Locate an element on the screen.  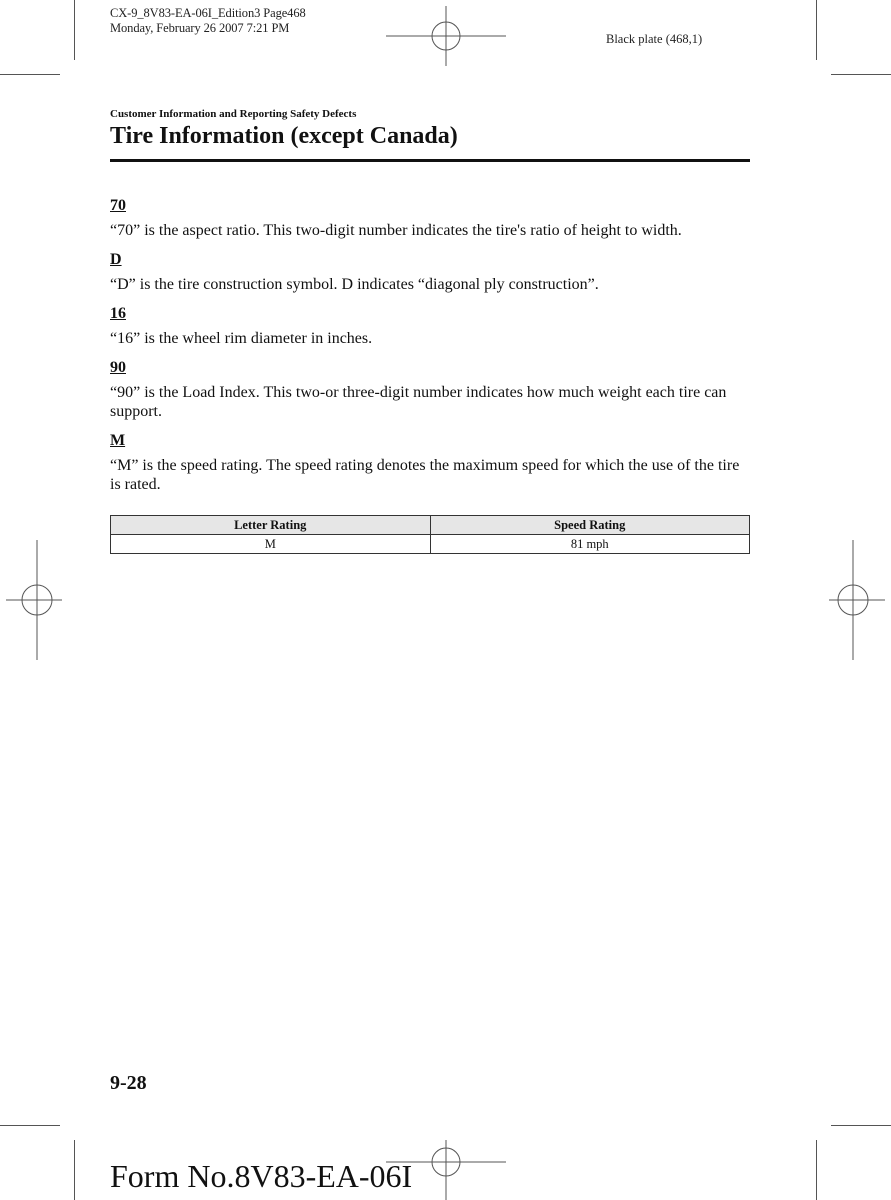
speed-rating-table: Letter Rating Speed Rating M 81 mph is located at coordinates (430, 534).